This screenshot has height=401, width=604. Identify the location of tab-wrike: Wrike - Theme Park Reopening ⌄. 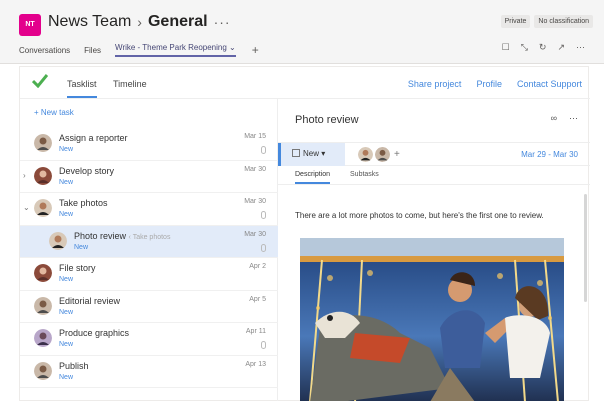
(175, 50).